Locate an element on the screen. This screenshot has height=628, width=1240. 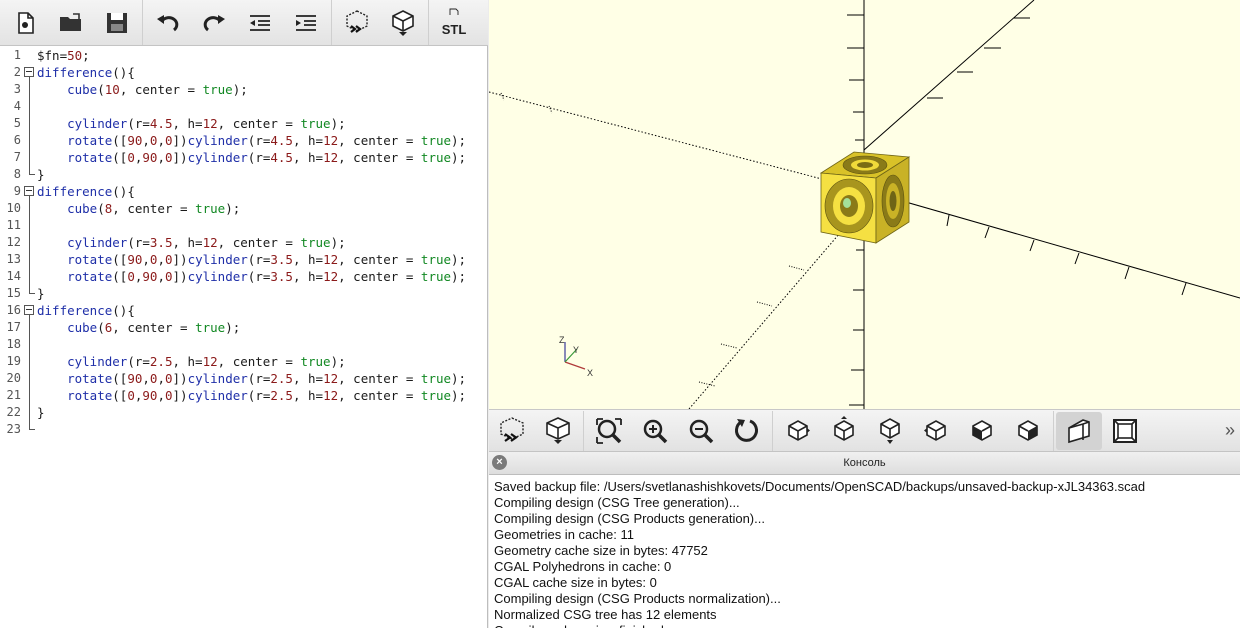
redo-button is located at coordinates (214, 23).